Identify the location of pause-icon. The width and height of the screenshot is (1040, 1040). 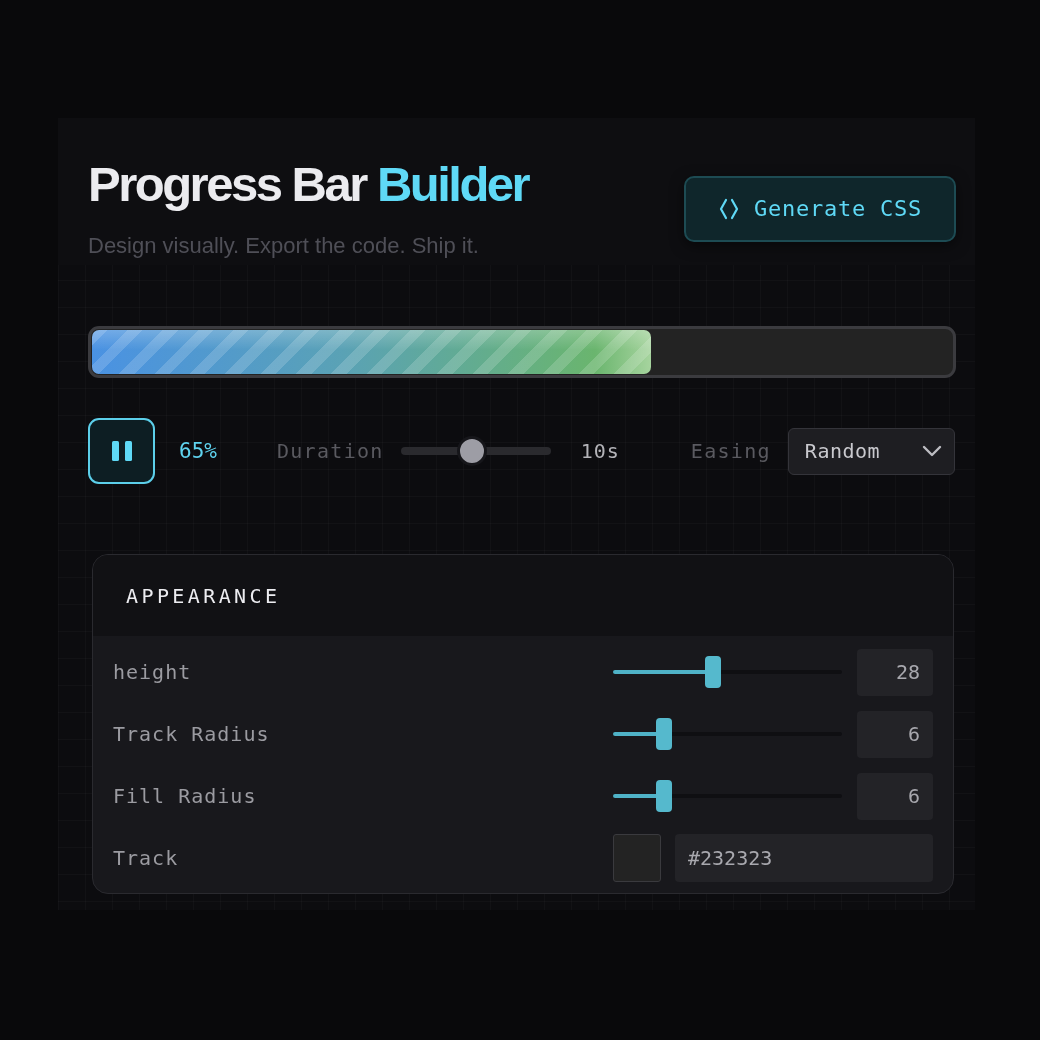
(121, 451).